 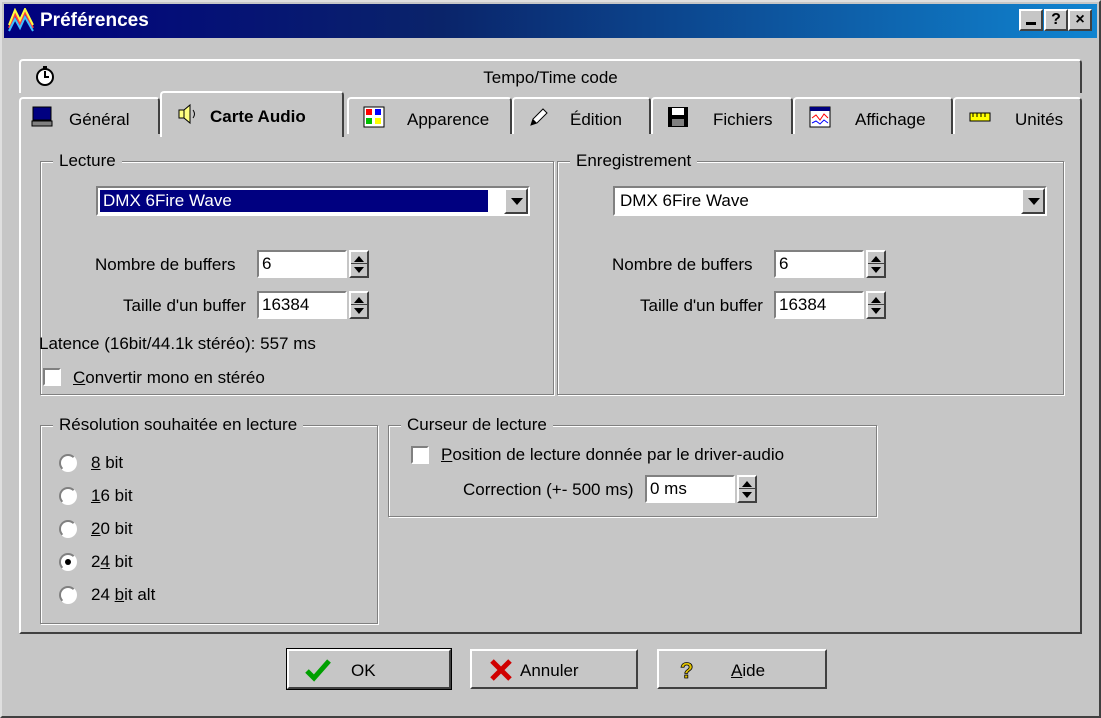 What do you see at coordinates (87, 161) in the screenshot?
I see `lecture-group-title: Lecture` at bounding box center [87, 161].